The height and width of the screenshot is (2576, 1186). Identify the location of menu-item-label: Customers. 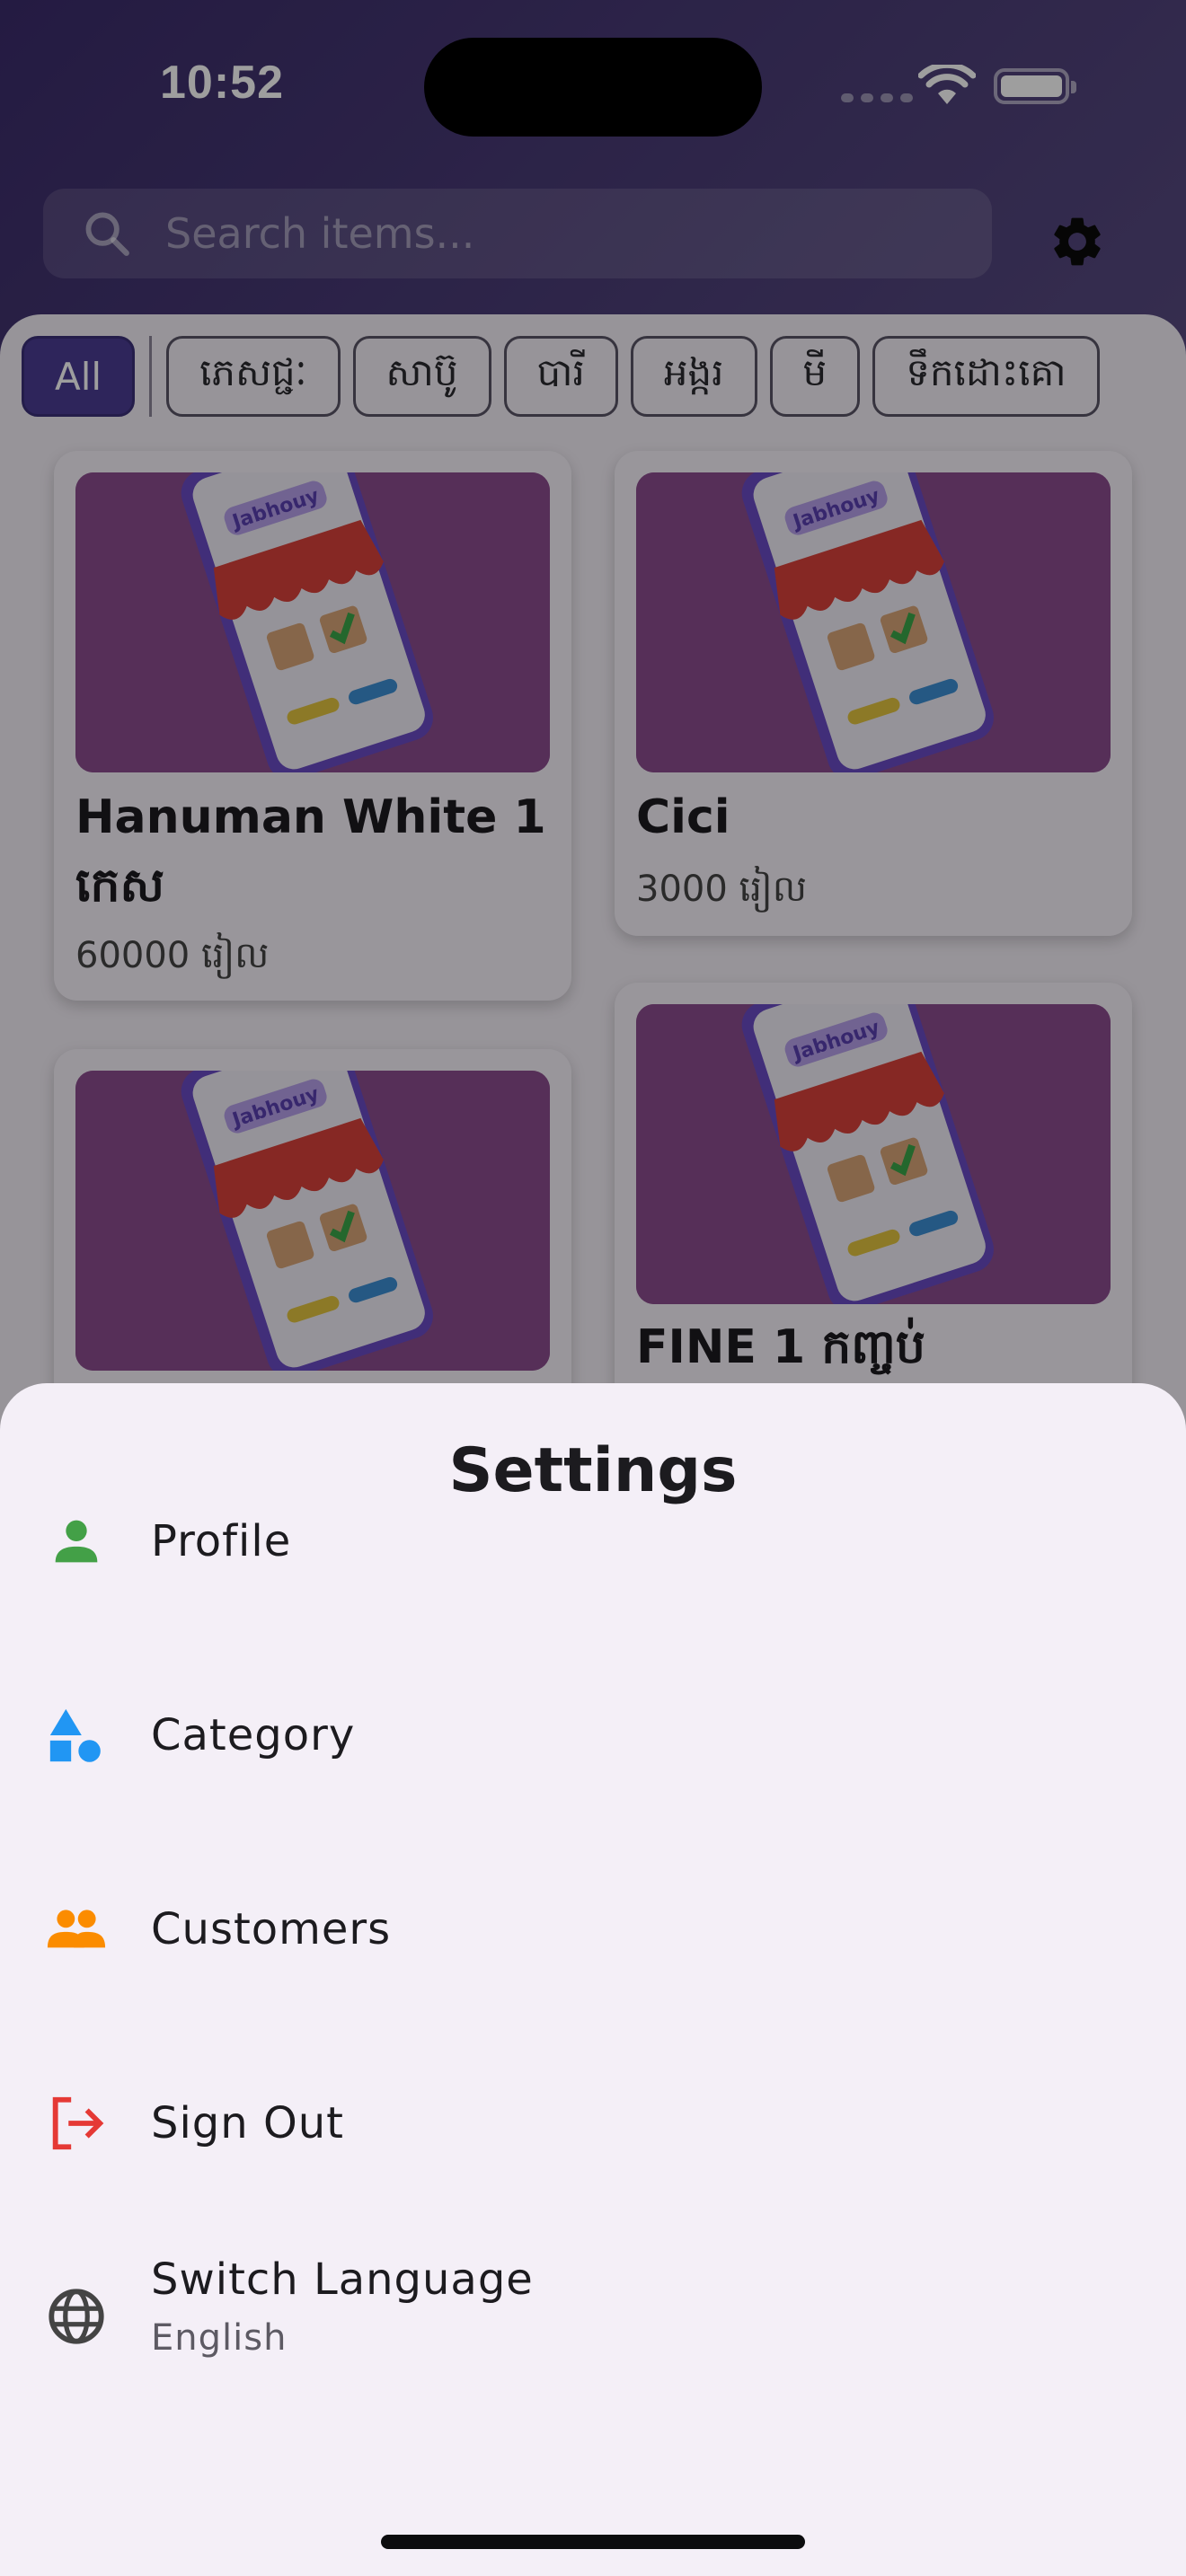
(271, 1929).